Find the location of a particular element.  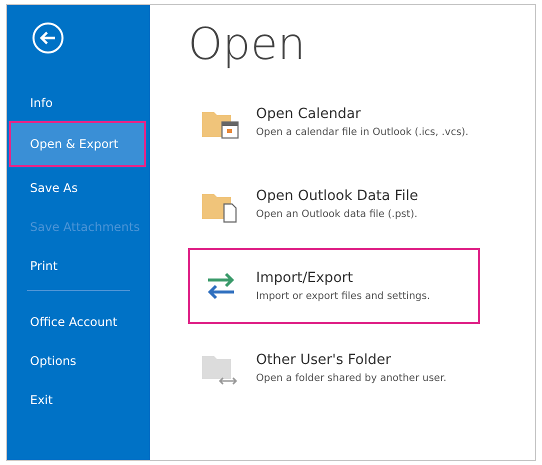

sidebar-item: Info is located at coordinates (77, 101).